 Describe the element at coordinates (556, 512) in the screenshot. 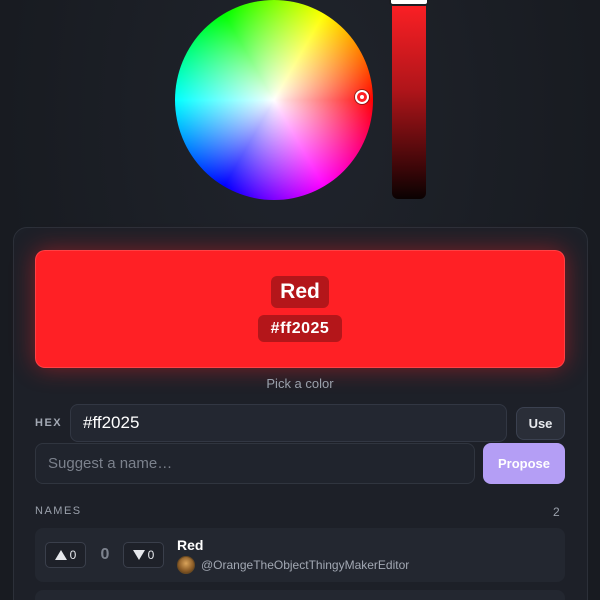

I see `names-count: 2` at that location.